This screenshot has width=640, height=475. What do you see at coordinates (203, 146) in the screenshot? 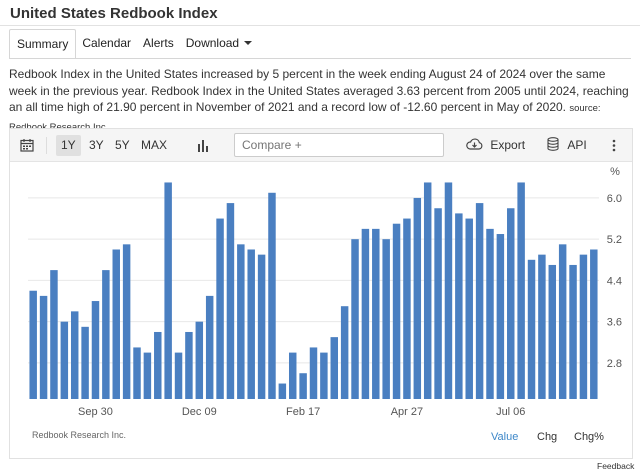
I see `bar-chart-icon` at bounding box center [203, 146].